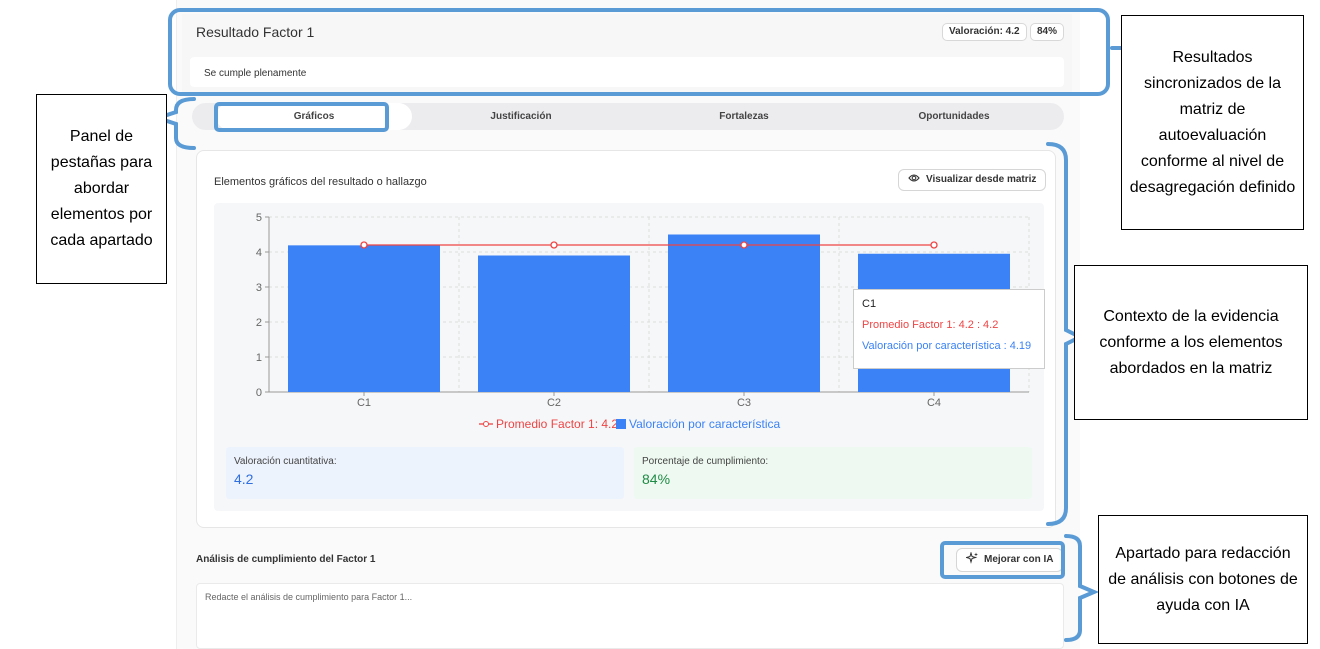 The image size is (1320, 649). What do you see at coordinates (705, 424) in the screenshot?
I see `legend-valoracion: Valoración por característica` at bounding box center [705, 424].